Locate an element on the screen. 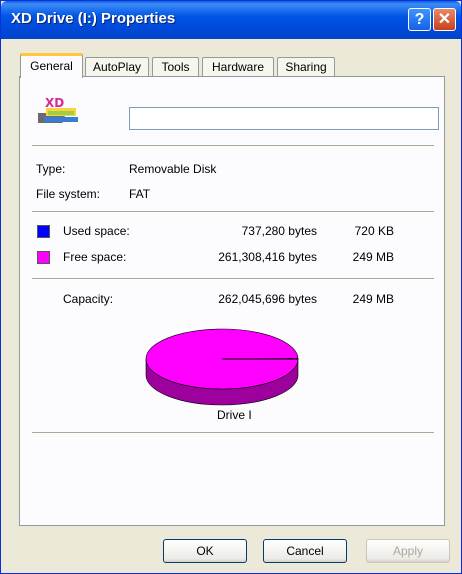 The image size is (462, 574). used-space-size: 720 KB is located at coordinates (374, 231).